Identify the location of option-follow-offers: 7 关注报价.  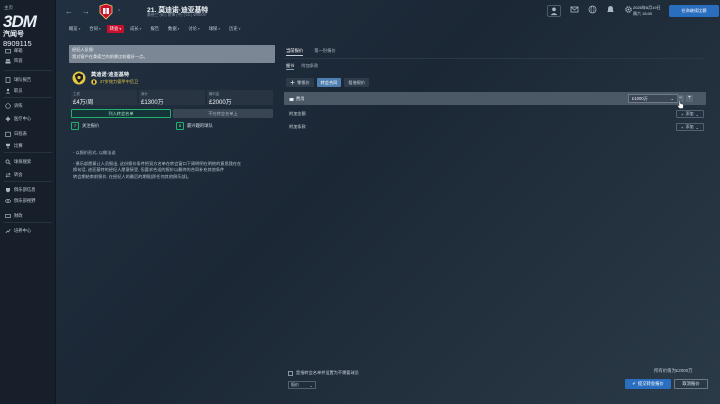
(85, 125).